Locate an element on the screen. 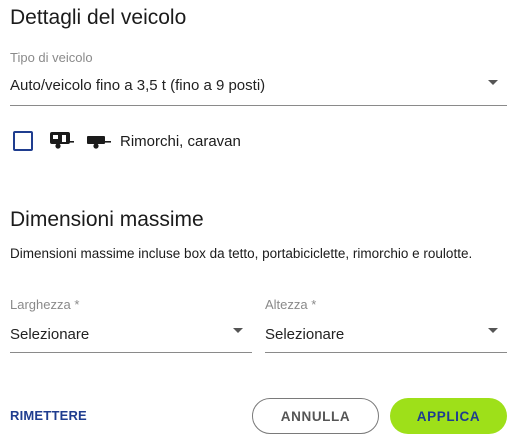 The image size is (520, 443). vehicle-details-title: Dettagli del veicolo is located at coordinates (98, 17).